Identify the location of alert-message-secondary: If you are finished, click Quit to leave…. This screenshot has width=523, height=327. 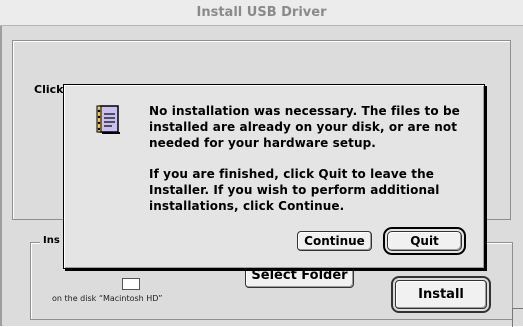
(319, 190).